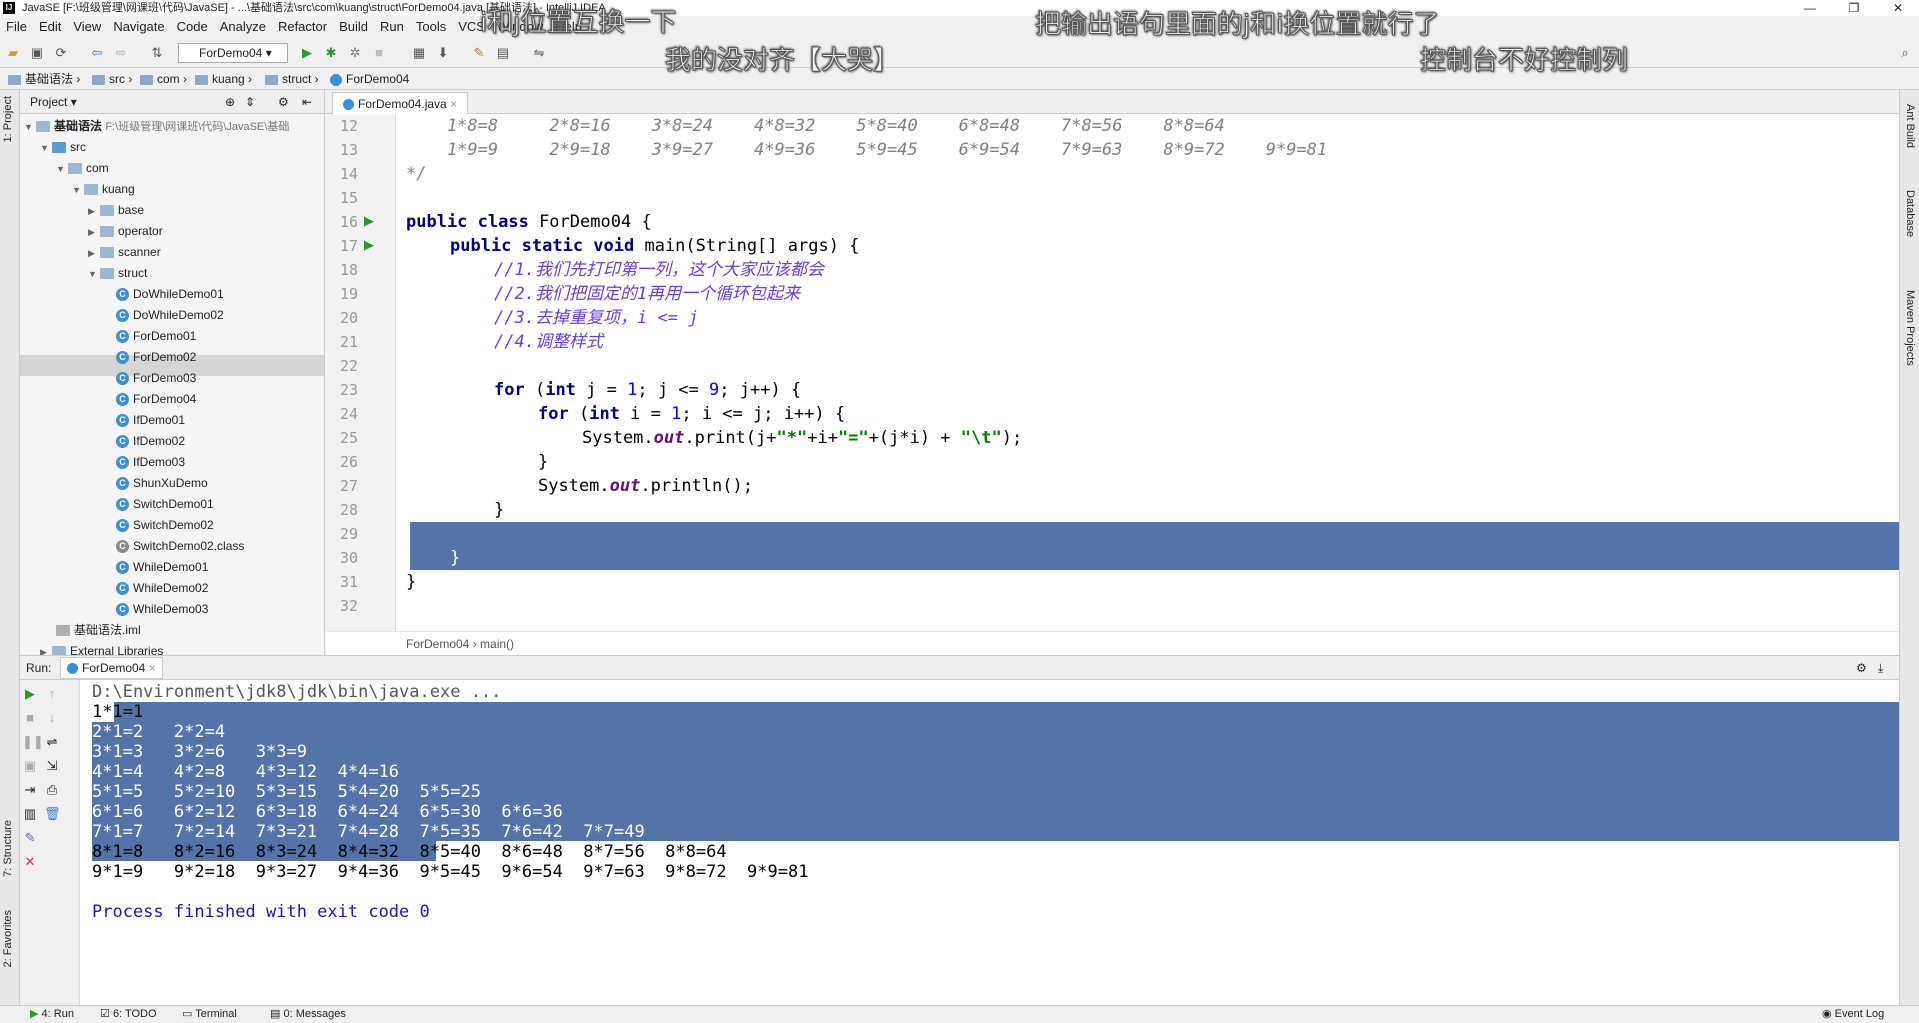 This screenshot has width=1919, height=1023. I want to click on tree-class: C SwitchDemo02, so click(165, 525).